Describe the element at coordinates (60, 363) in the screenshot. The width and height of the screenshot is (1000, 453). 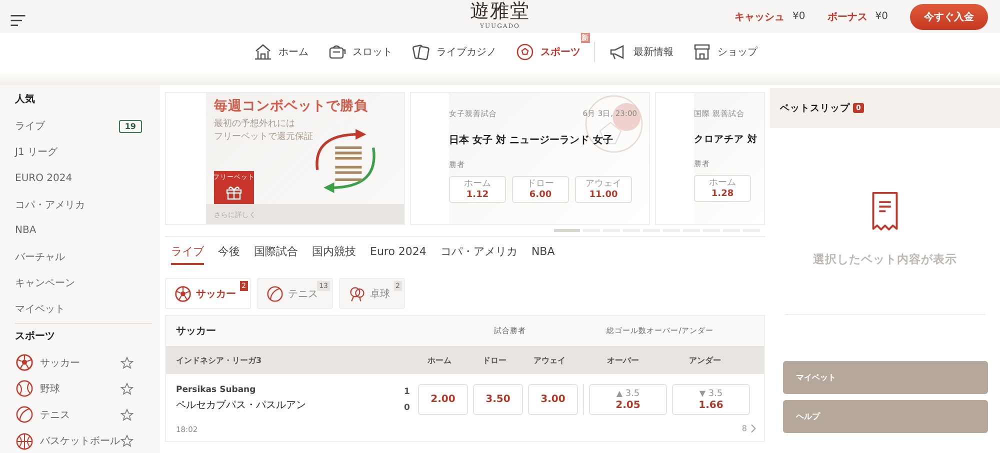
I see `sidebar-item: サッカー` at that location.